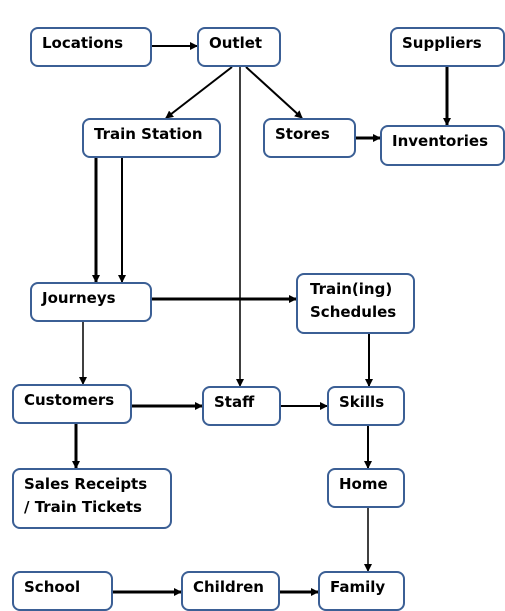  What do you see at coordinates (363, 484) in the screenshot?
I see `node-label: Home` at bounding box center [363, 484].